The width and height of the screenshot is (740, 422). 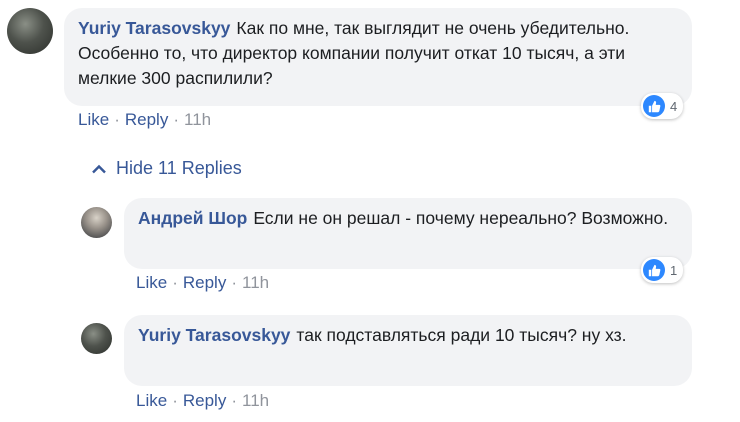 I want to click on hide-replies-toggle: Hide 11 Replies, so click(x=167, y=168).